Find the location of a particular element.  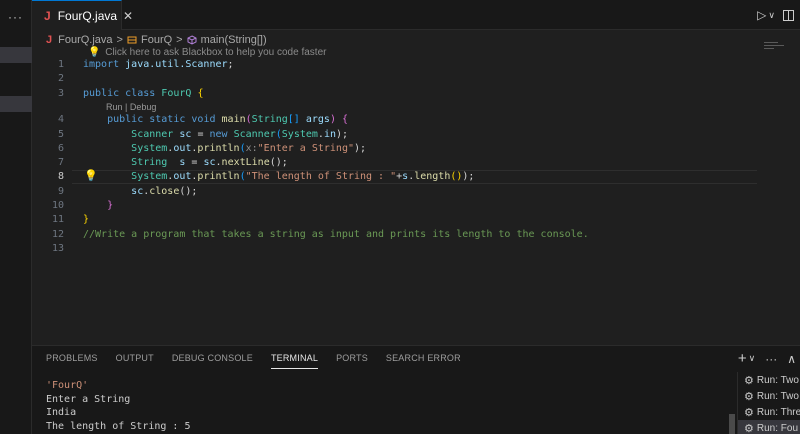

line-number: 8 is located at coordinates (60, 176).